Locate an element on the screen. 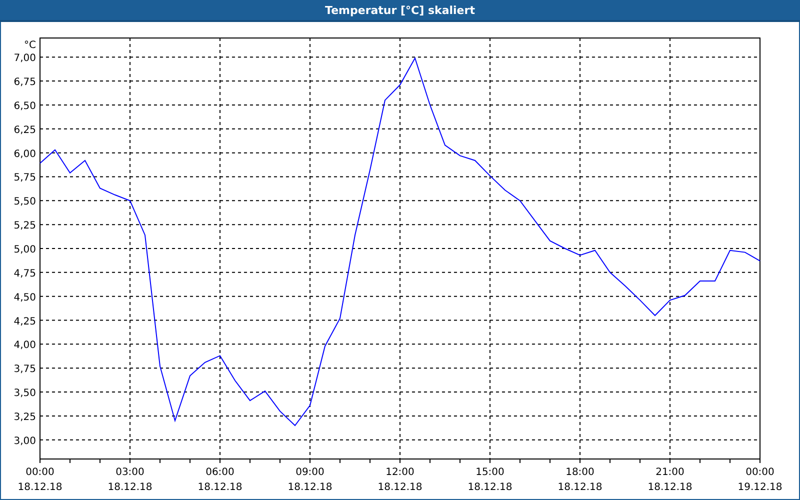 The image size is (800, 500). y-tick-label: 5,75 is located at coordinates (25, 178).